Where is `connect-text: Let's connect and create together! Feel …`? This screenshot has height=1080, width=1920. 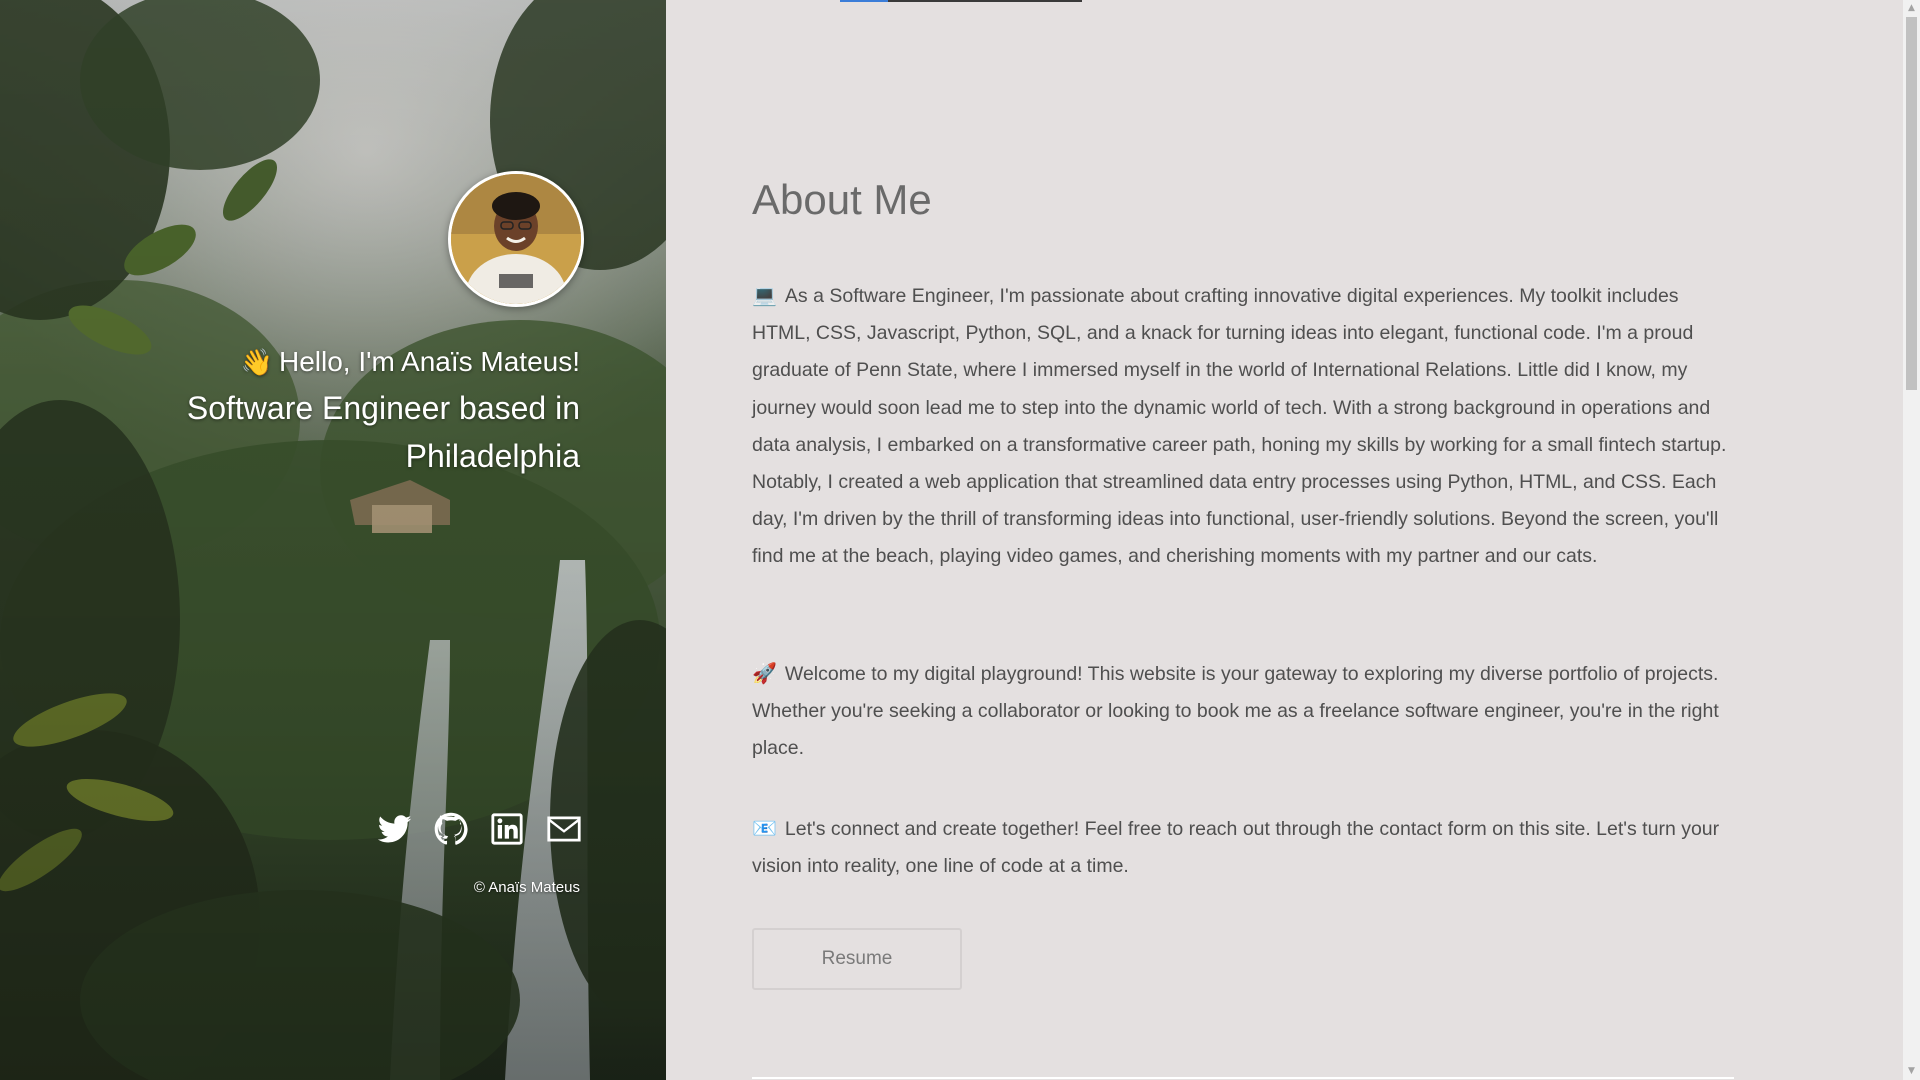 connect-text: Let's connect and create together! Feel … is located at coordinates (1236, 848).